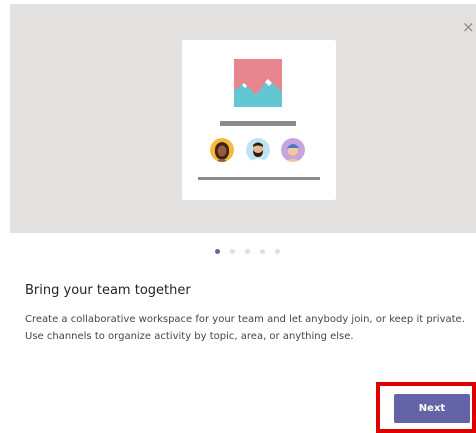 Image resolution: width=476 pixels, height=433 pixels. What do you see at coordinates (258, 83) in the screenshot?
I see `landscape-image-icon` at bounding box center [258, 83].